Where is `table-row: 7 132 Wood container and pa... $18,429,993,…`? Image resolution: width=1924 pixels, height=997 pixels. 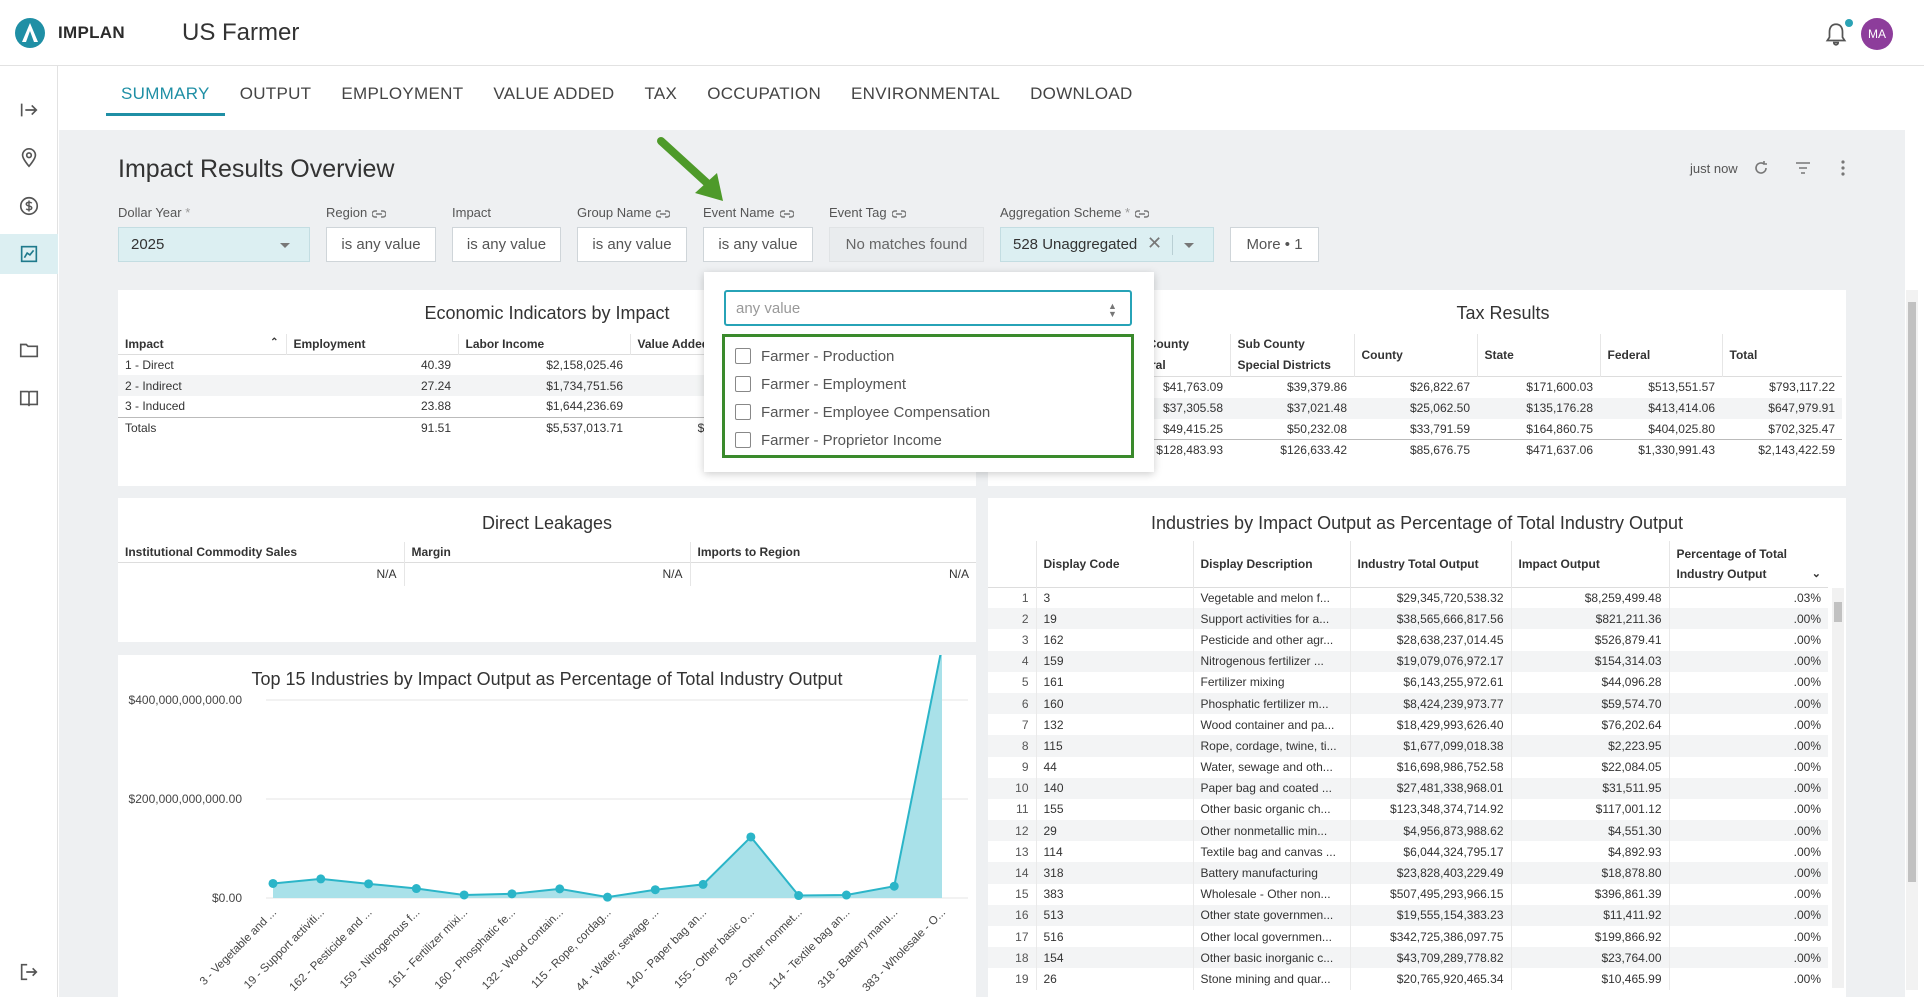 table-row: 7 132 Wood container and pa... $18,429,993,… is located at coordinates (1408, 725).